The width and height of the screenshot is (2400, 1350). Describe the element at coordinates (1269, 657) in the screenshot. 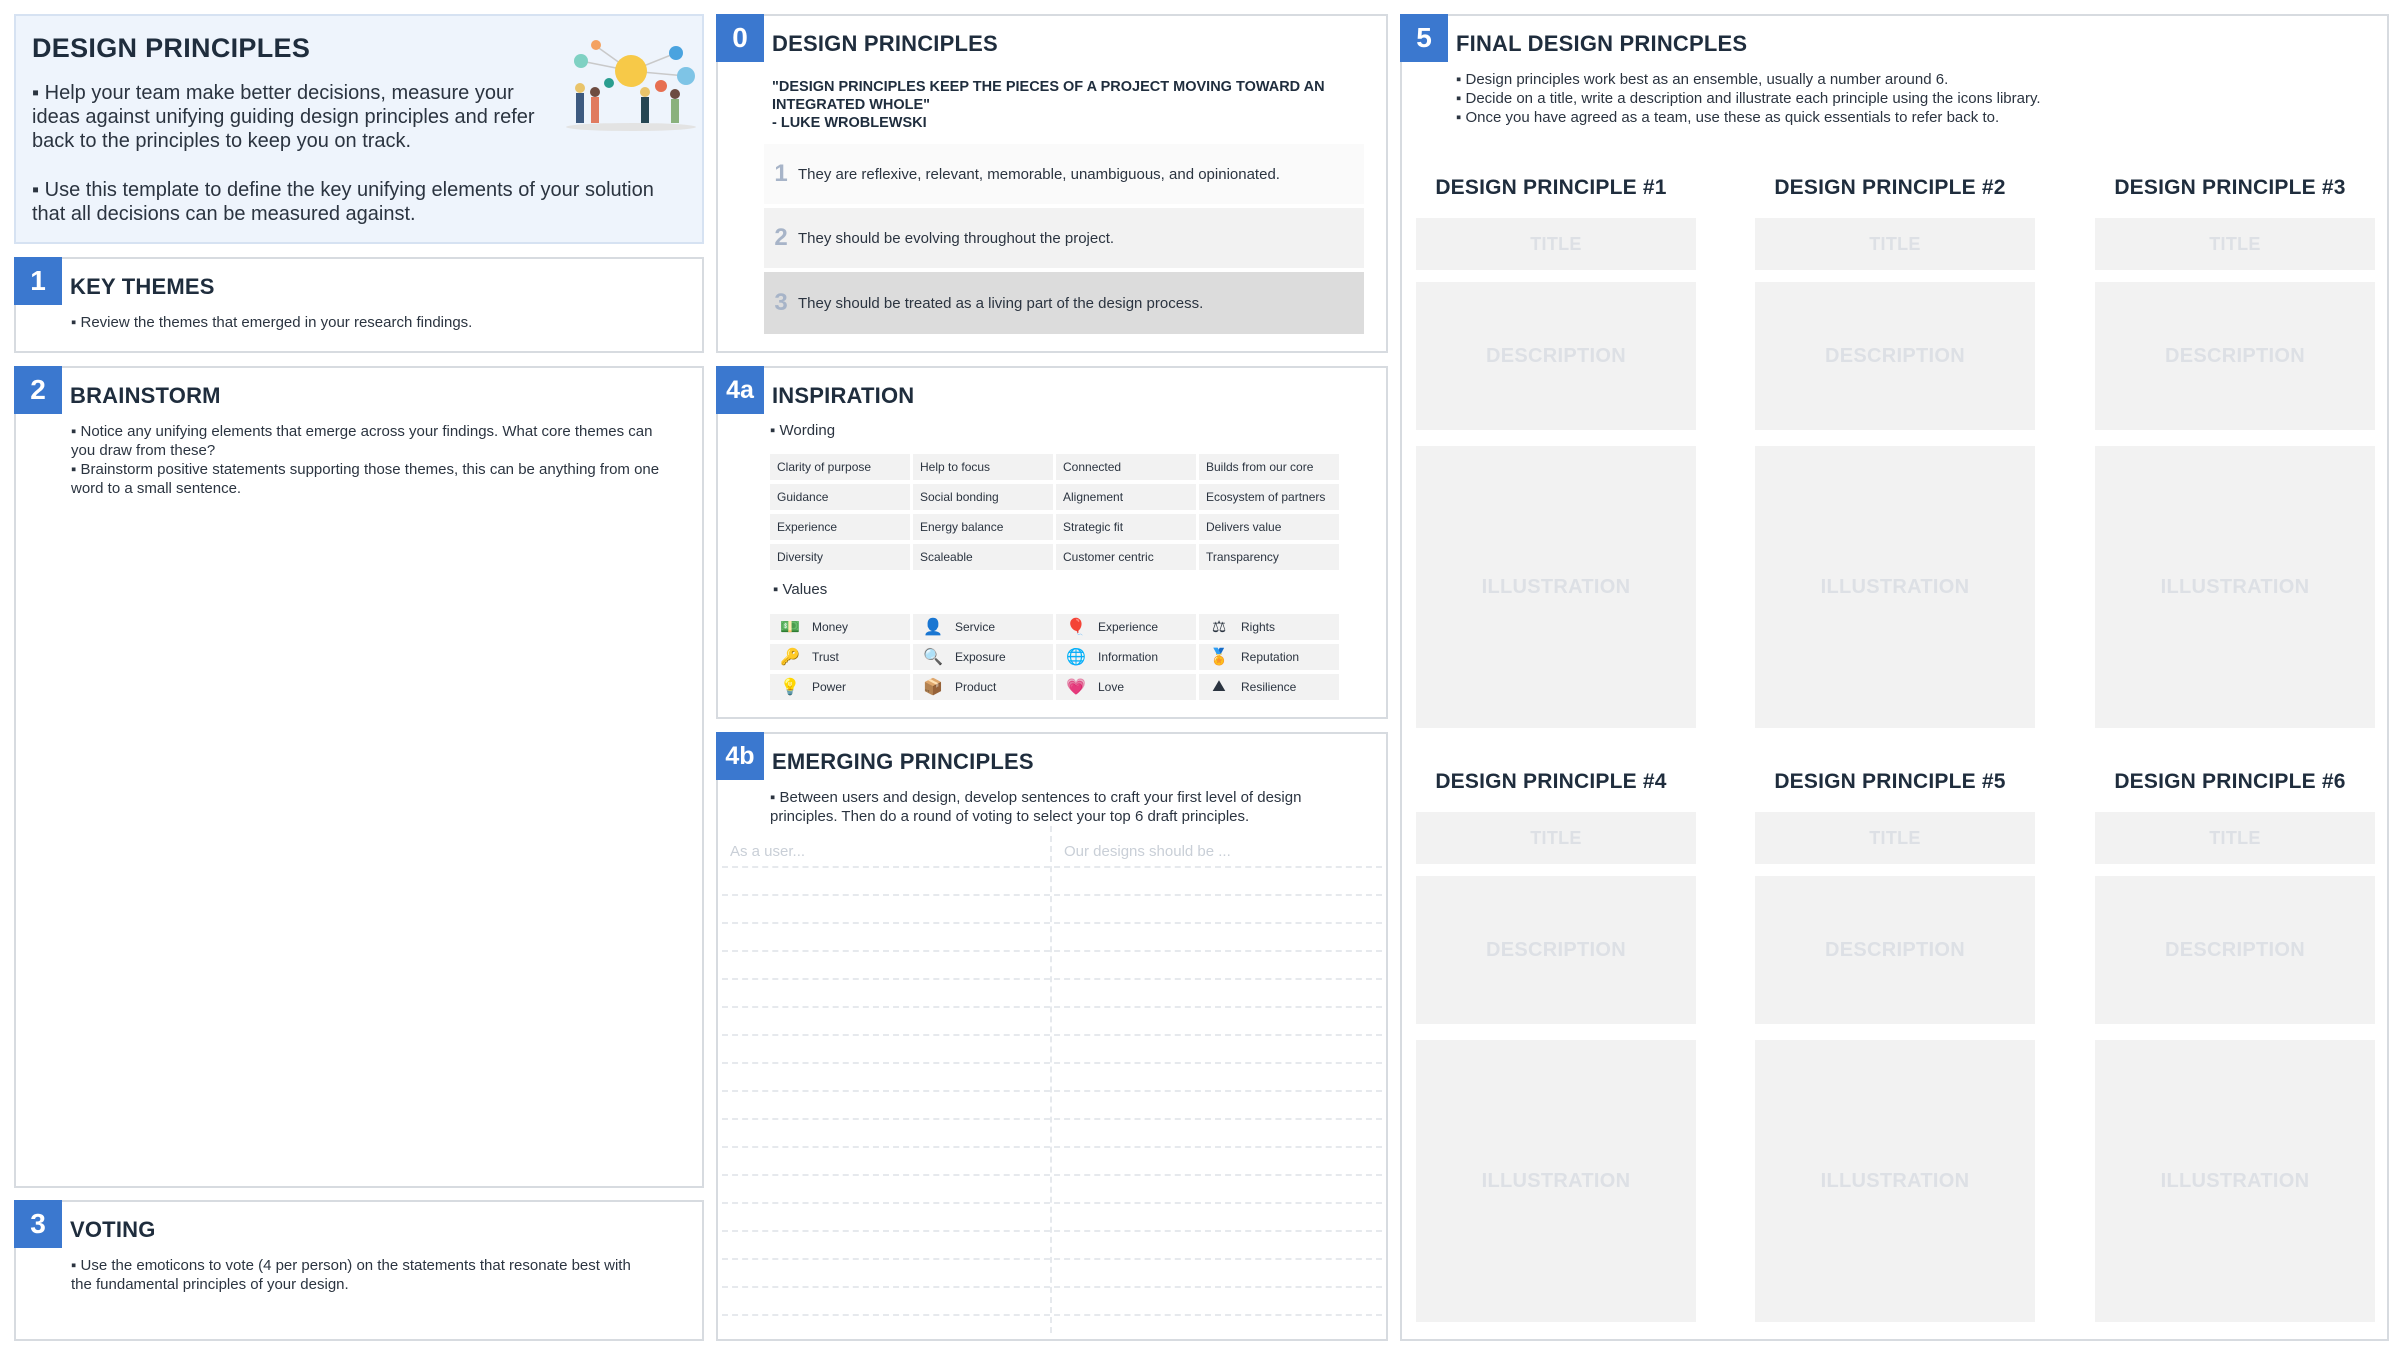

I see `value-item: 🏅 Reputation` at that location.